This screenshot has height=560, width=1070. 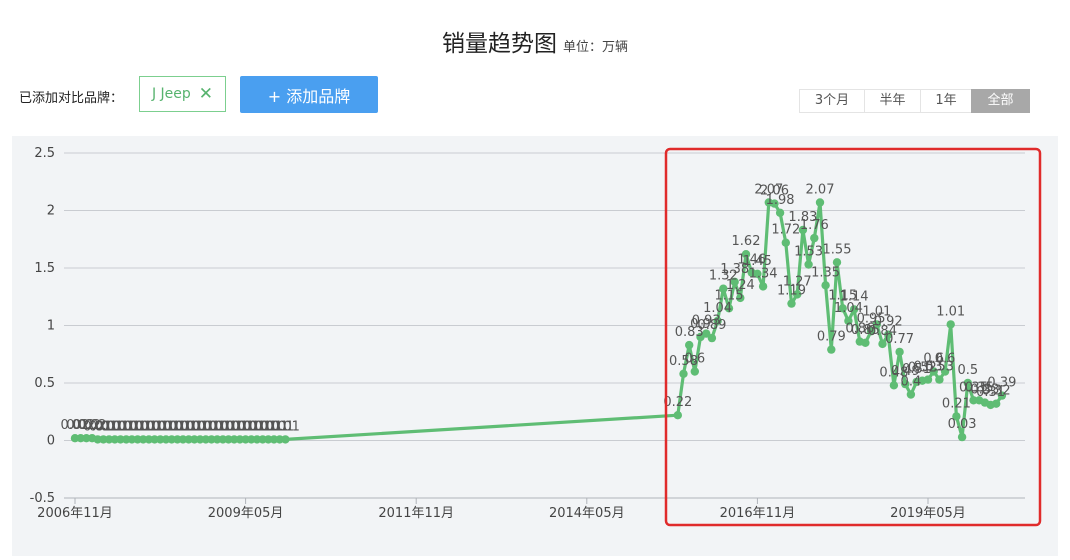 What do you see at coordinates (746, 241) in the screenshot?
I see `data-label: 1.62` at bounding box center [746, 241].